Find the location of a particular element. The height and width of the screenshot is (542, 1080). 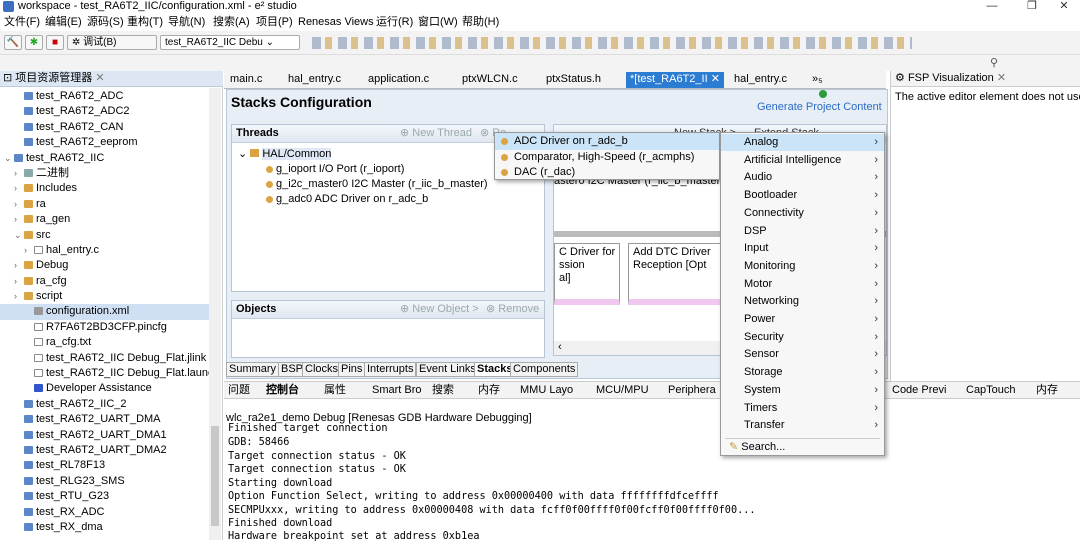

tab-pins: Pins is located at coordinates (352, 369).